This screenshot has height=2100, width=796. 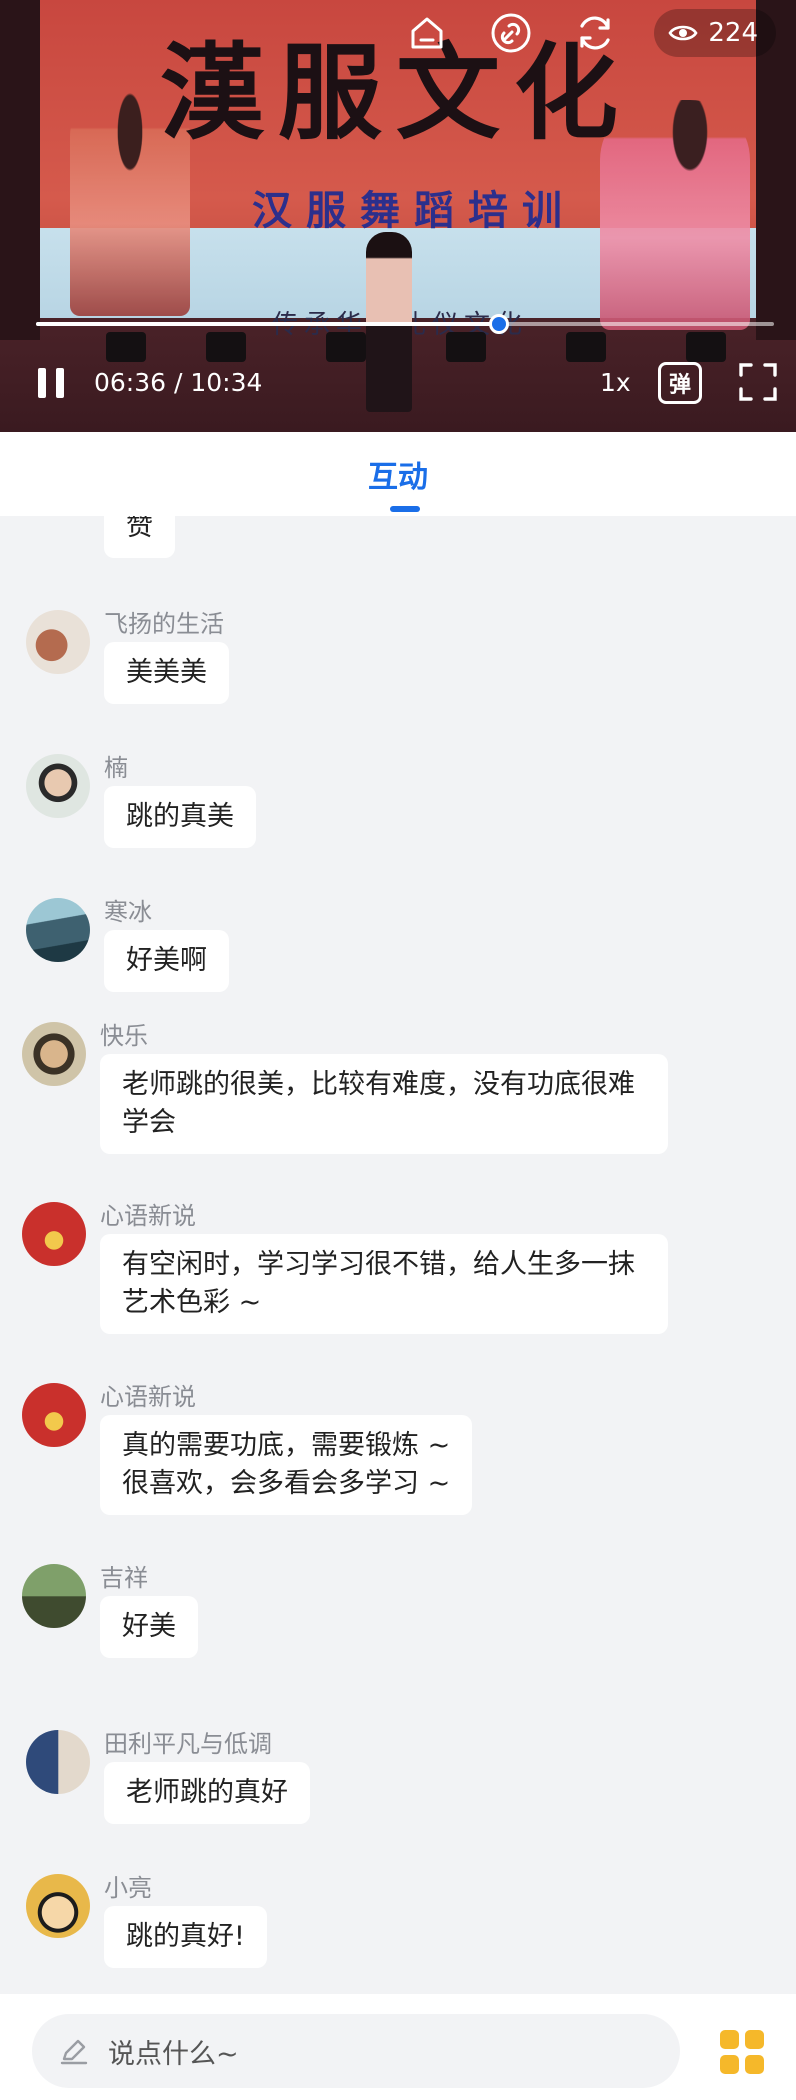 I want to click on stage-pillar-left, so click(x=20, y=170).